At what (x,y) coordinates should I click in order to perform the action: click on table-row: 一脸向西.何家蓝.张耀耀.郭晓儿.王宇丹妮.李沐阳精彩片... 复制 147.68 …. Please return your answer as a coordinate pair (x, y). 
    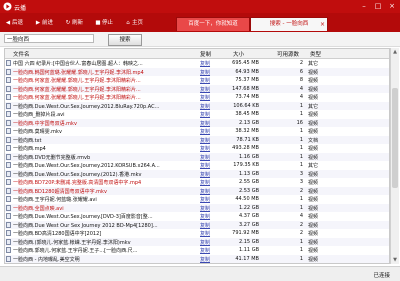
    Looking at the image, I should click on (197, 88).